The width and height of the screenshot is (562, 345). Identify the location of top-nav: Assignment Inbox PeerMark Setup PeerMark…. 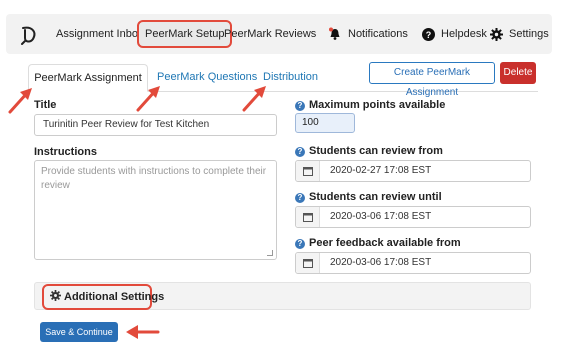
(279, 34).